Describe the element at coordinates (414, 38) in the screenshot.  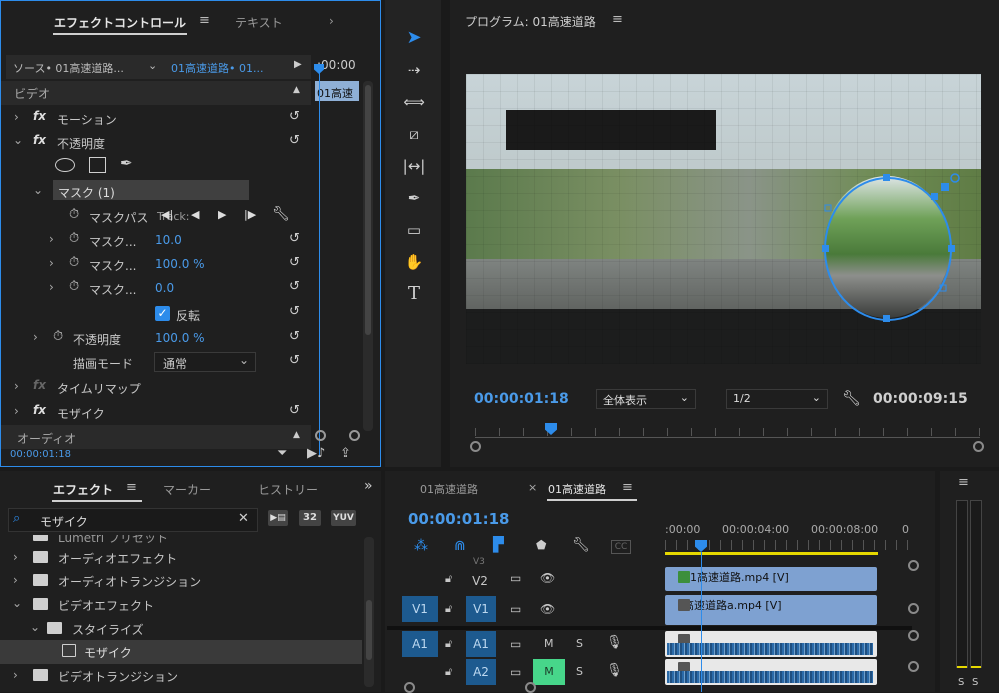
I see `selection-tool-icon: ➤` at that location.